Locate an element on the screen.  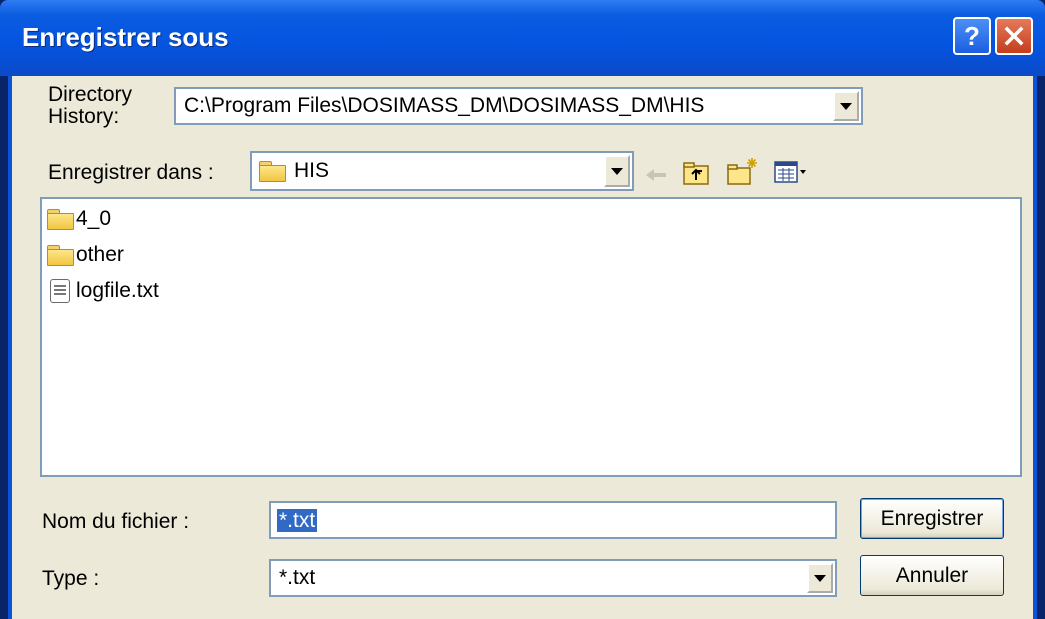
directory-history-label: Directory History: is located at coordinates (90, 106).